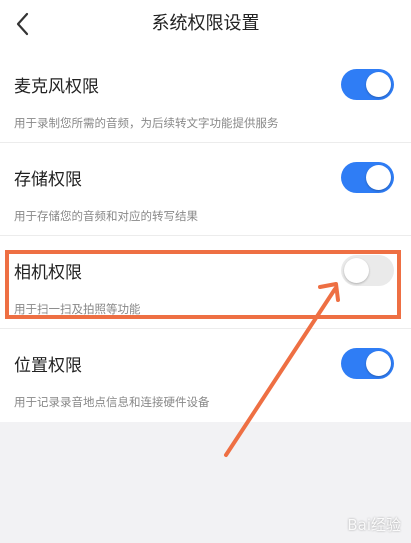  What do you see at coordinates (112, 402) in the screenshot?
I see `permission-description: 用于记录录音地点信息和连接硬件设备` at bounding box center [112, 402].